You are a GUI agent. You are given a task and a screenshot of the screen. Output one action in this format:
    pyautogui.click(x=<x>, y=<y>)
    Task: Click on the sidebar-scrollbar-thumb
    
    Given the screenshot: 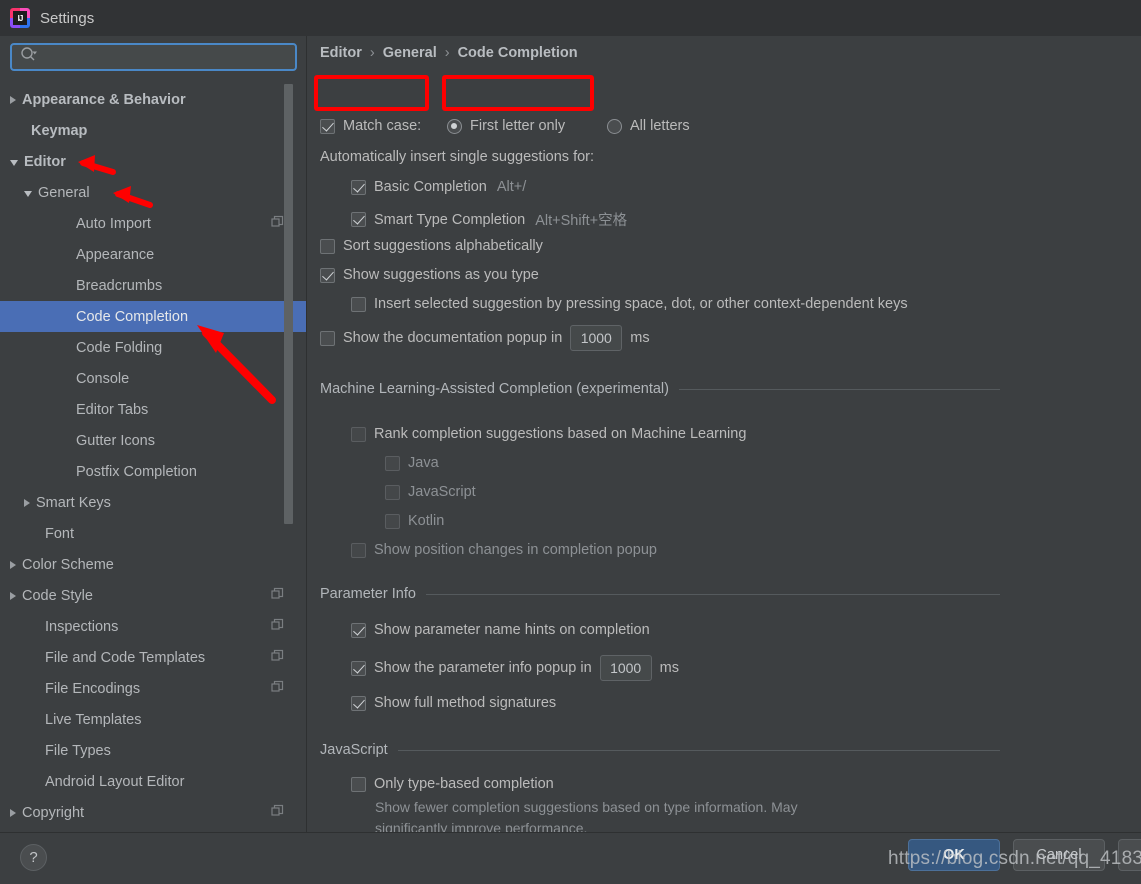 What is the action you would take?
    pyautogui.click(x=288, y=304)
    